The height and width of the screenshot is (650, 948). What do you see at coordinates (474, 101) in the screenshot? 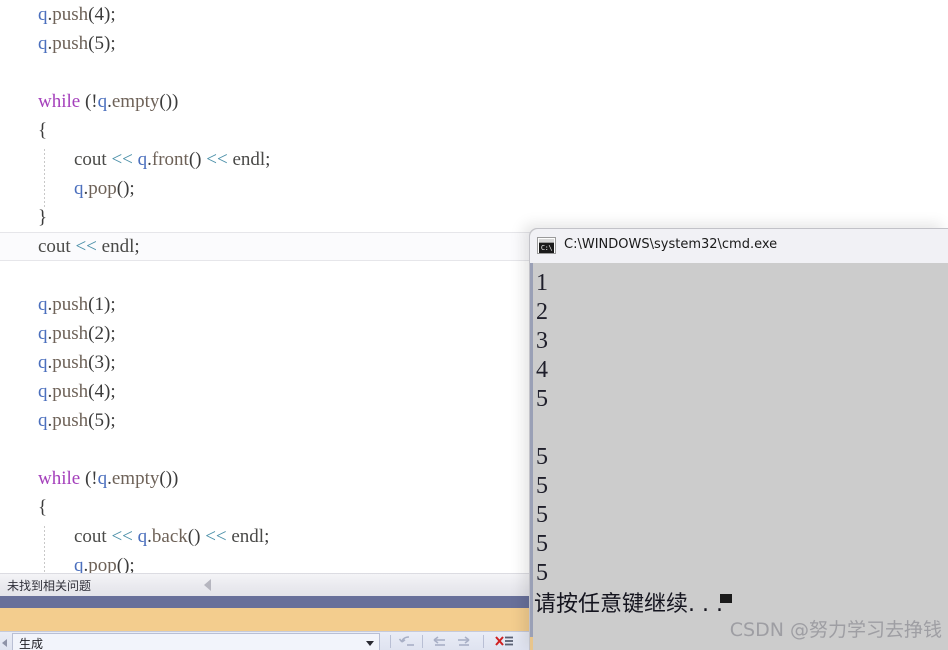
I see `code-line: while (!q.empty())` at bounding box center [474, 101].